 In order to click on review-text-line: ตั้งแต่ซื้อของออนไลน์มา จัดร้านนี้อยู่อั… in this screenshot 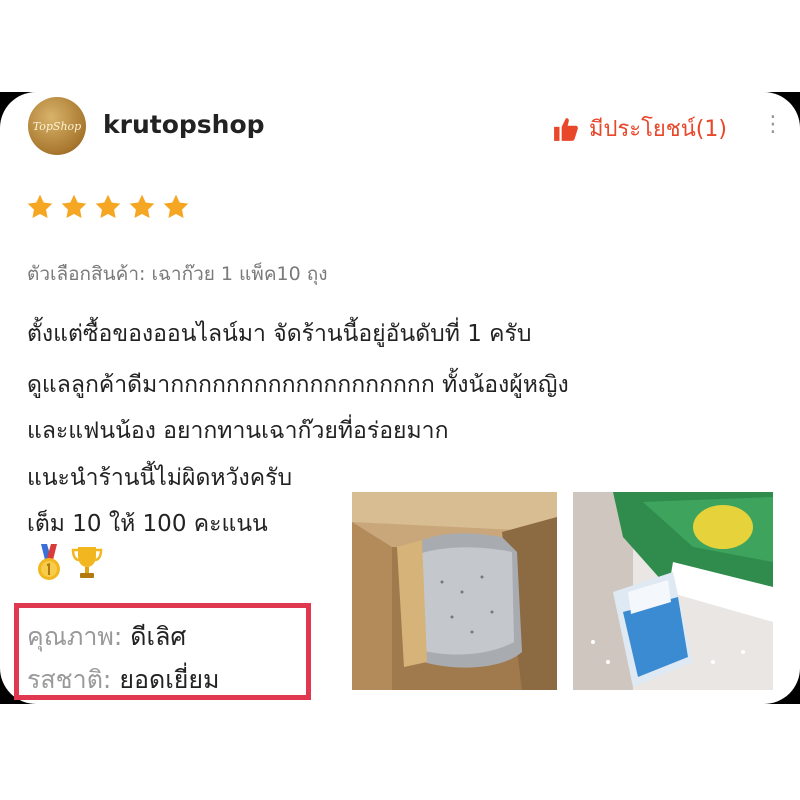, I will do `click(279, 334)`.